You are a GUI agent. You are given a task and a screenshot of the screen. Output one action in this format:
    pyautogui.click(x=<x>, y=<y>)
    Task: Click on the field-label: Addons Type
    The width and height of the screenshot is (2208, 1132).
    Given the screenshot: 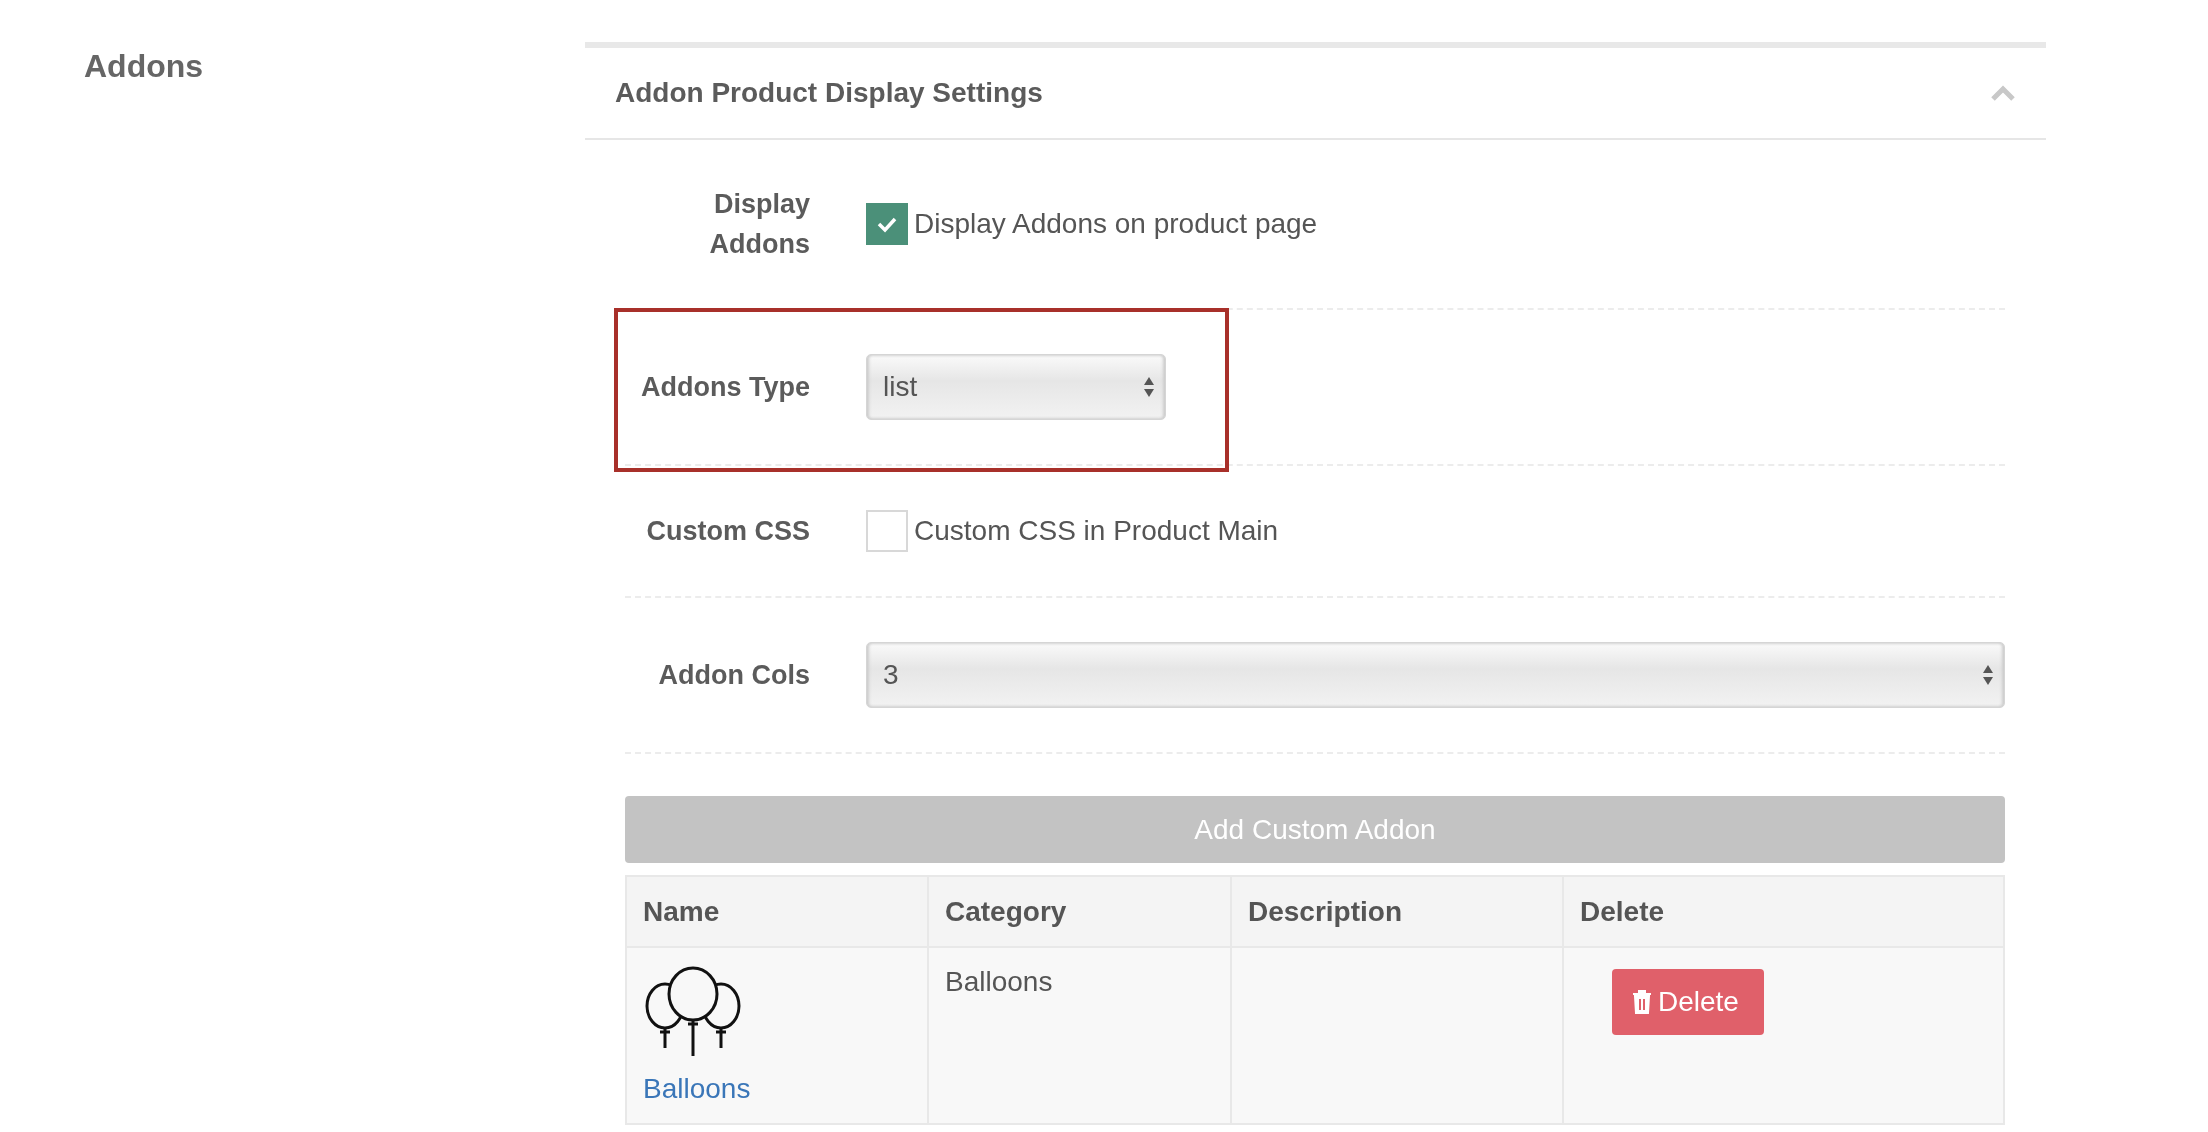 What is the action you would take?
    pyautogui.click(x=725, y=387)
    